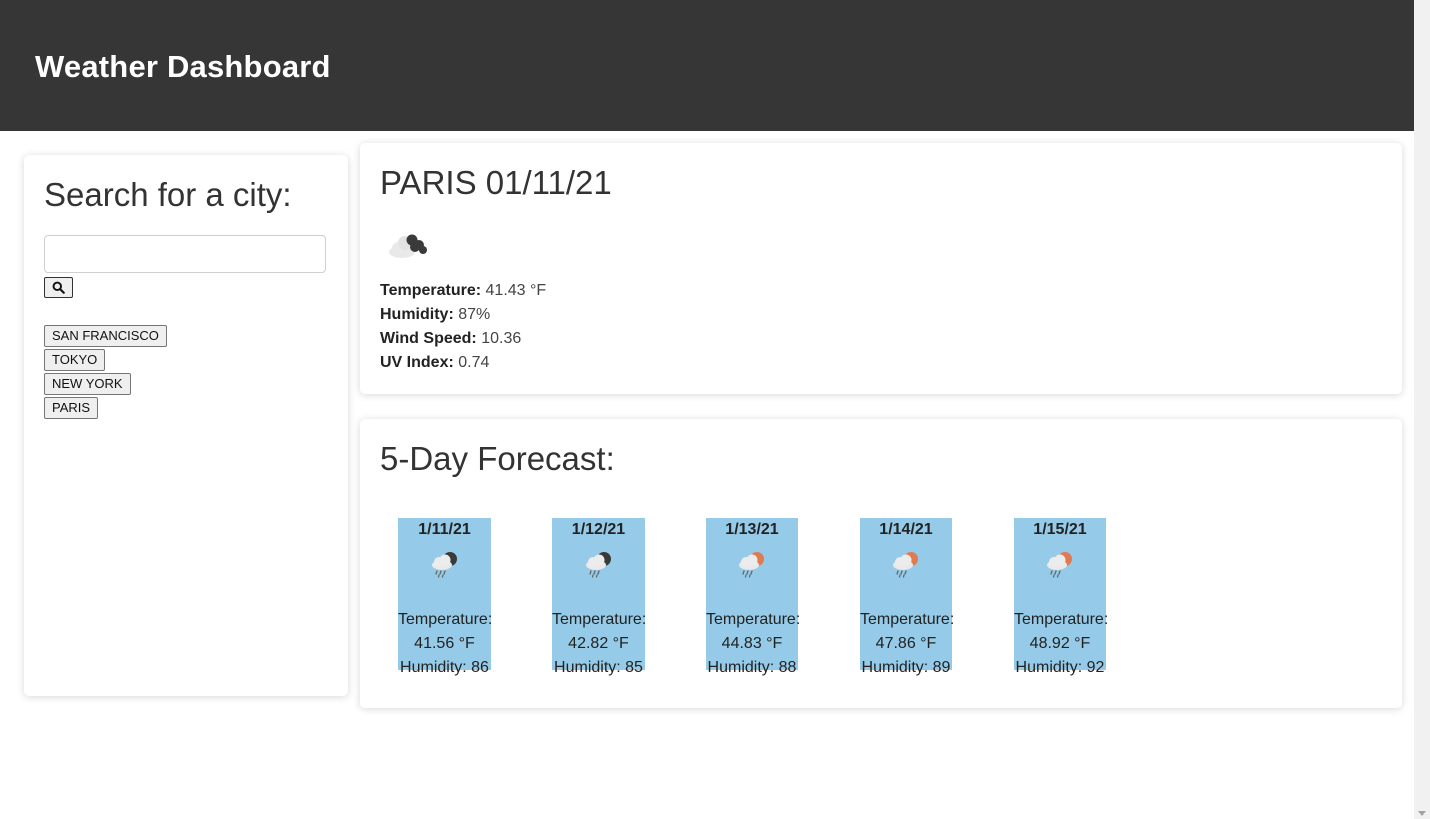 Image resolution: width=1430 pixels, height=819 pixels. I want to click on history-city-button: TOKYO, so click(75, 360).